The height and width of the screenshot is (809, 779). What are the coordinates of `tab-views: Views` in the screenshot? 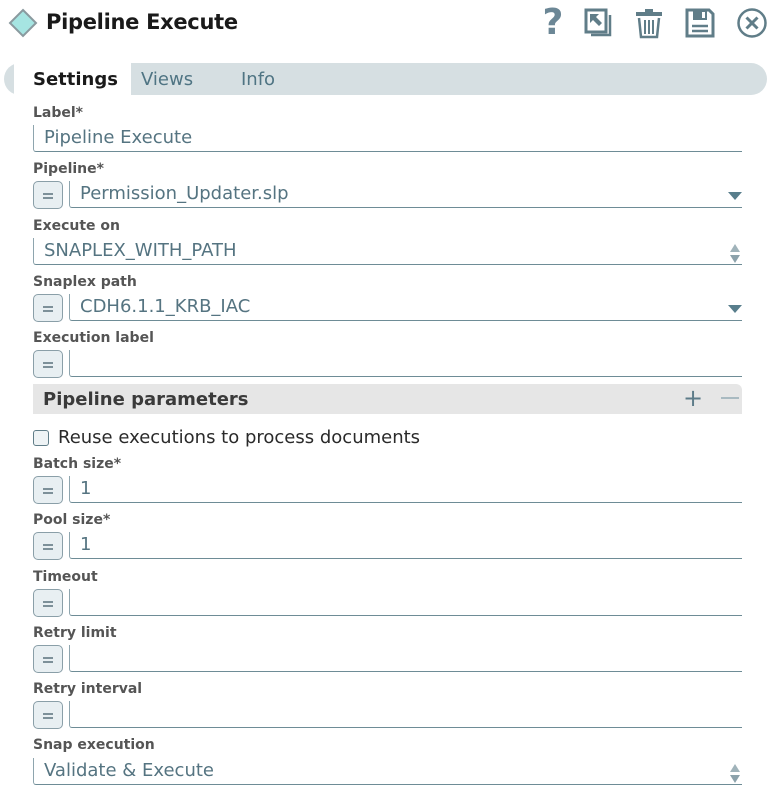 It's located at (167, 79).